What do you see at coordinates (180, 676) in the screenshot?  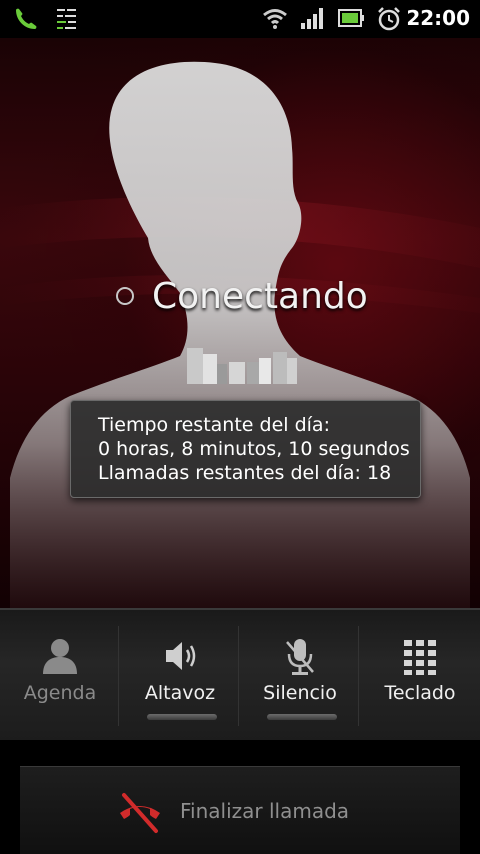 I see `speaker-button: Altavoz` at bounding box center [180, 676].